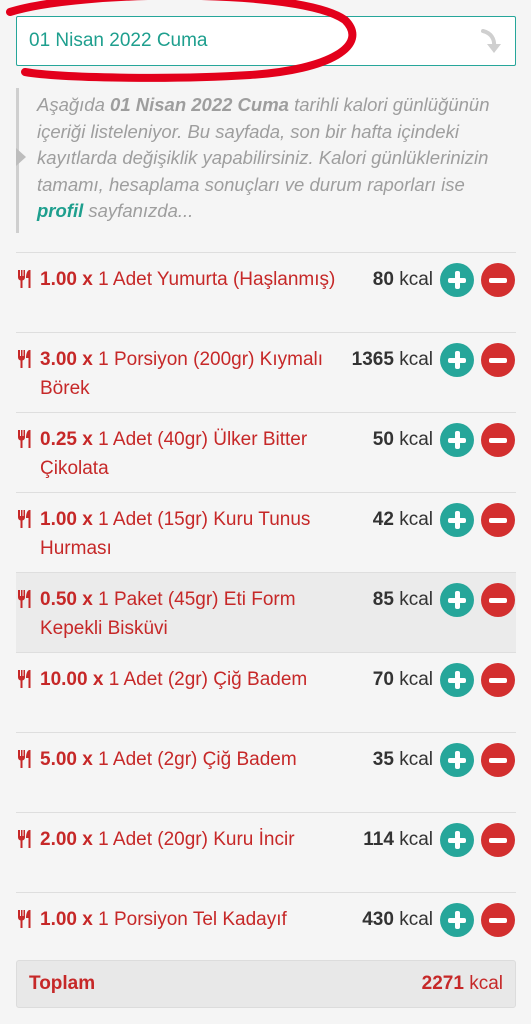  What do you see at coordinates (372, 359) in the screenshot?
I see `entry-kcal-value: 1365` at bounding box center [372, 359].